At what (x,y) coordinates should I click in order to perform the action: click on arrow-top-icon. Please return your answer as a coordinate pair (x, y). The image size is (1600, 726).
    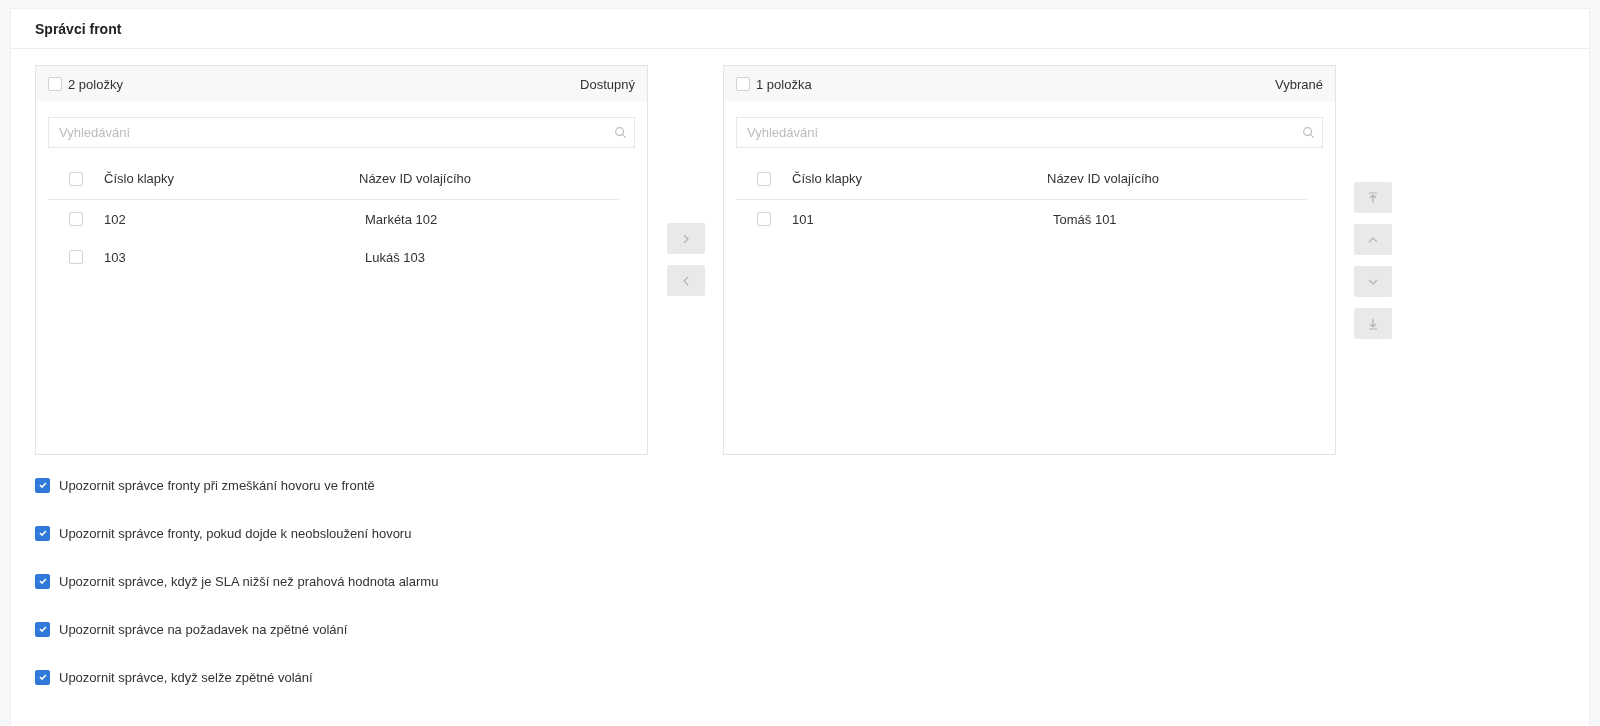
    Looking at the image, I should click on (1373, 197).